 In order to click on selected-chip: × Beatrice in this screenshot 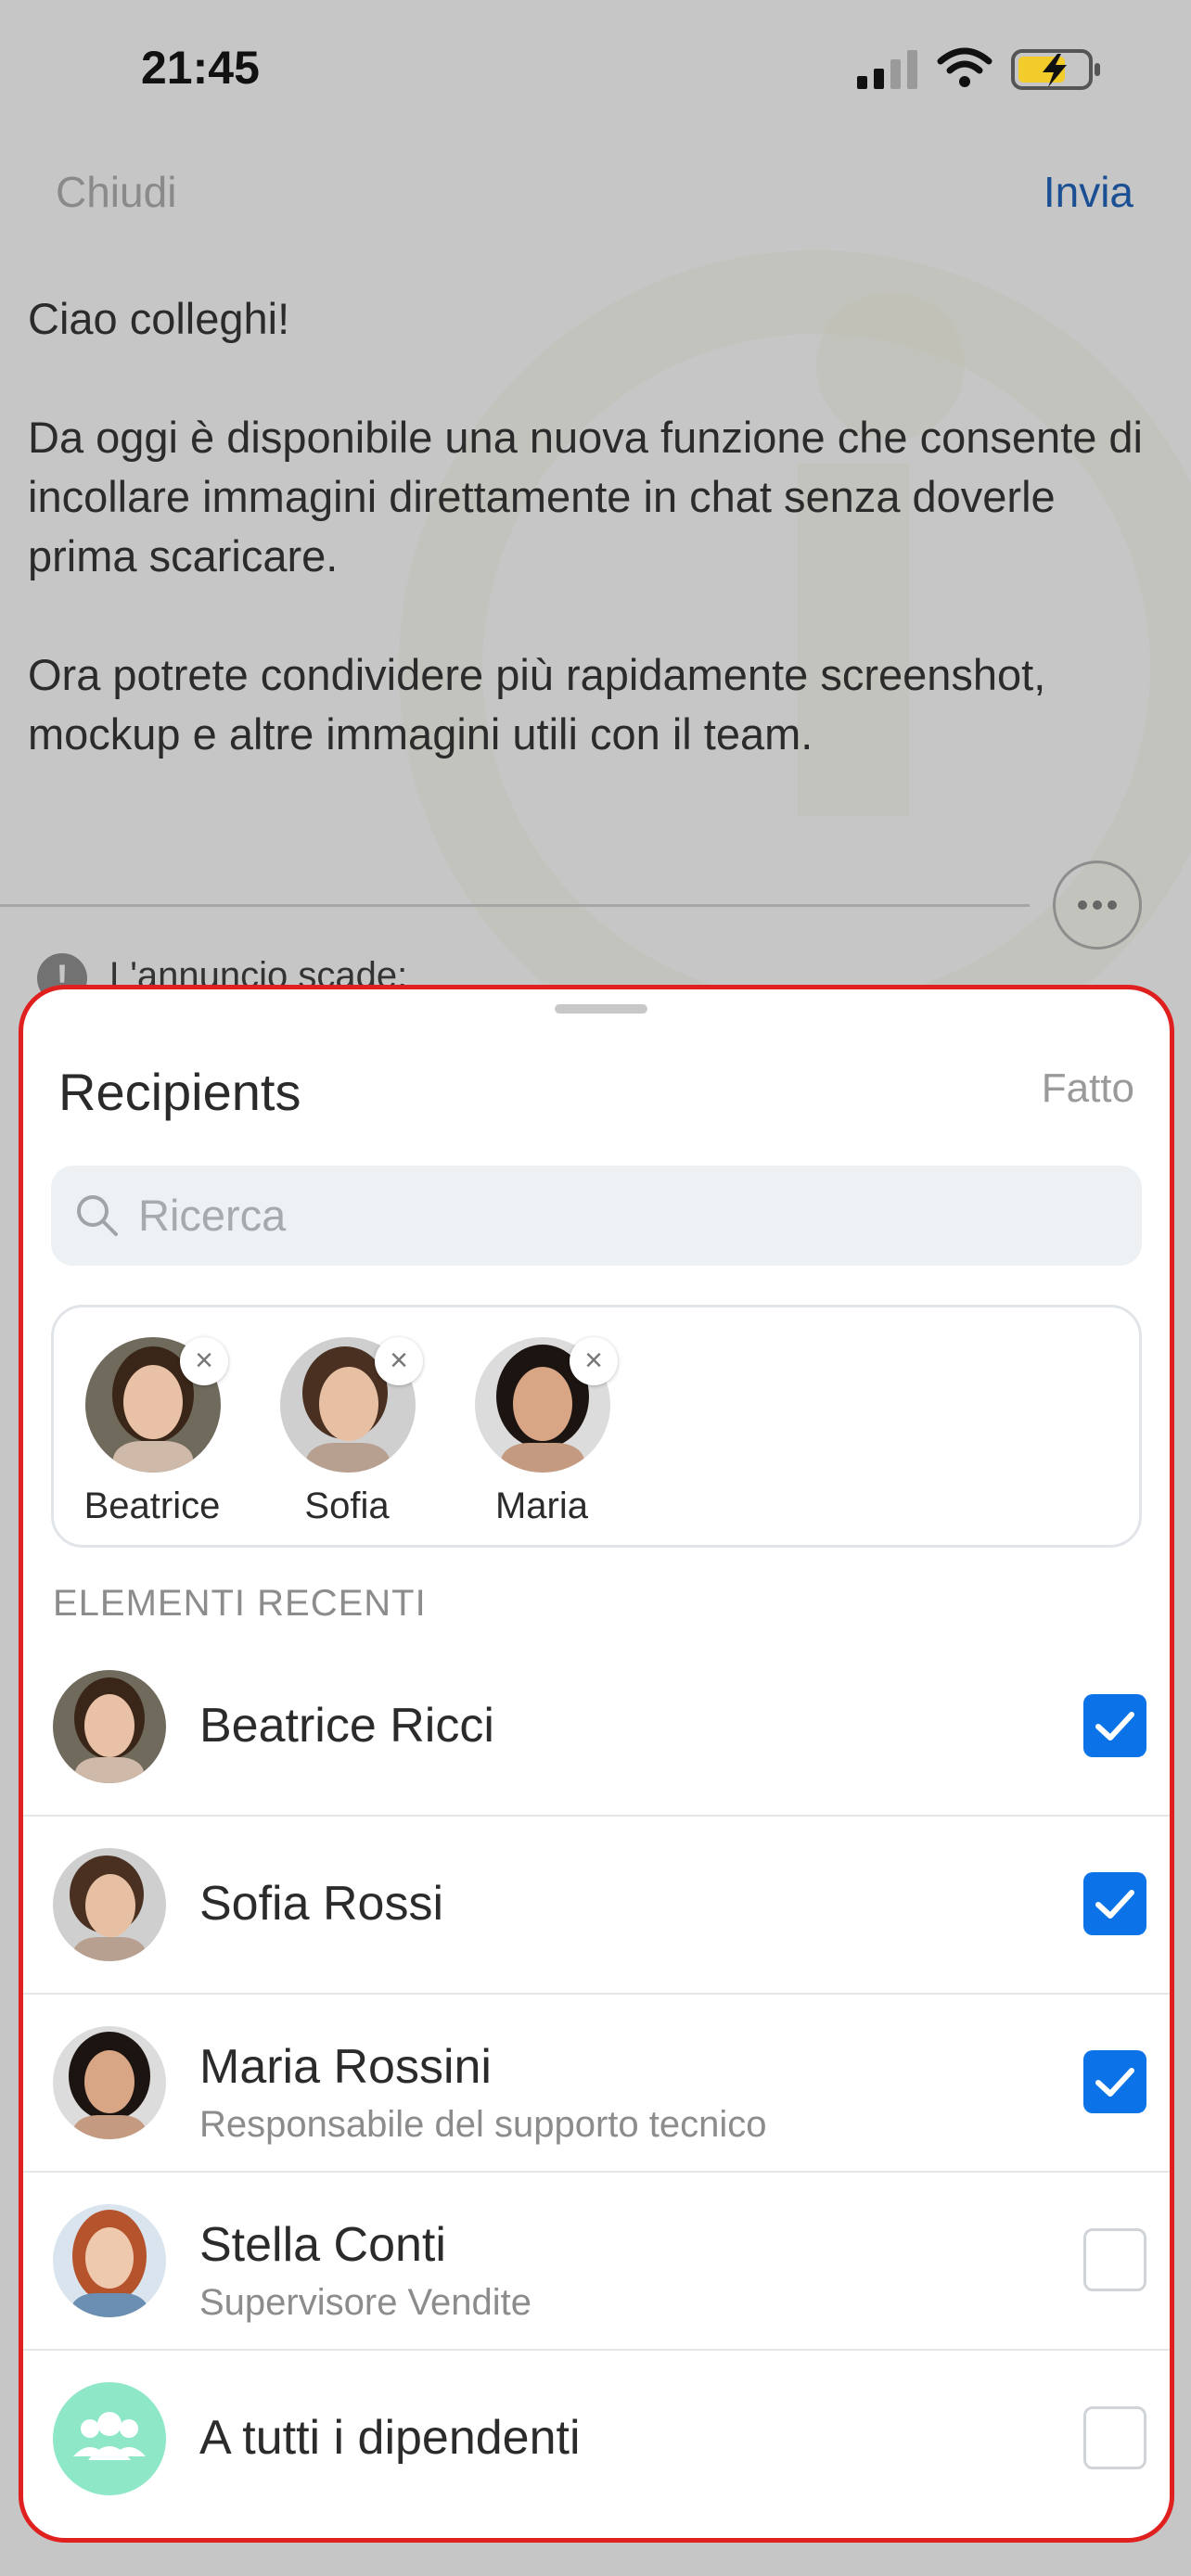, I will do `click(134, 1434)`.